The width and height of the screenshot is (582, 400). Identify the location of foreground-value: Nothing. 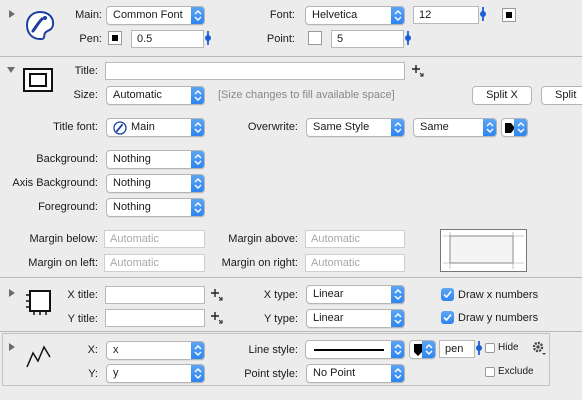
(132, 207).